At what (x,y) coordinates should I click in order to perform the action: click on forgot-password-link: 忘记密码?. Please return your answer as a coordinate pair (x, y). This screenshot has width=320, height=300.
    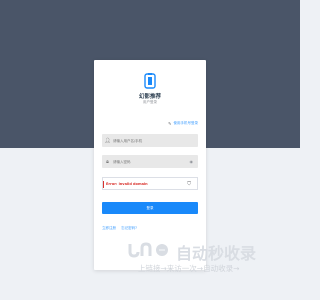
    Looking at the image, I should click on (129, 228).